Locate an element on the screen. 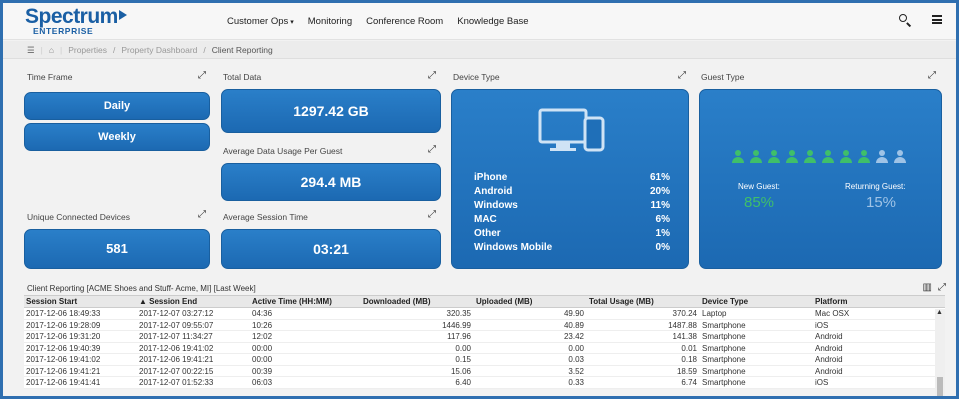 The width and height of the screenshot is (959, 399). device-pct: 1% is located at coordinates (662, 233).